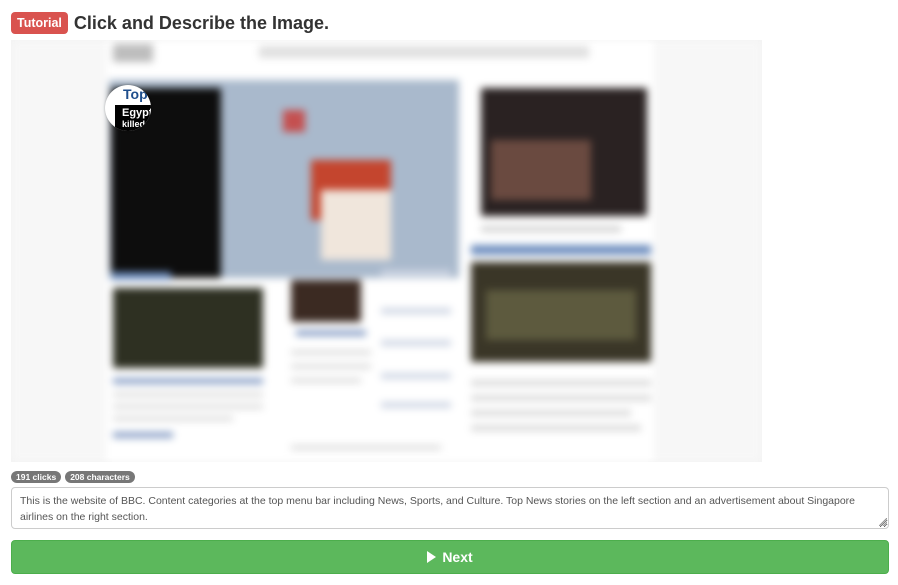 Image resolution: width=898 pixels, height=585 pixels. Describe the element at coordinates (135, 94) in the screenshot. I see `magnified-heading: Top` at that location.